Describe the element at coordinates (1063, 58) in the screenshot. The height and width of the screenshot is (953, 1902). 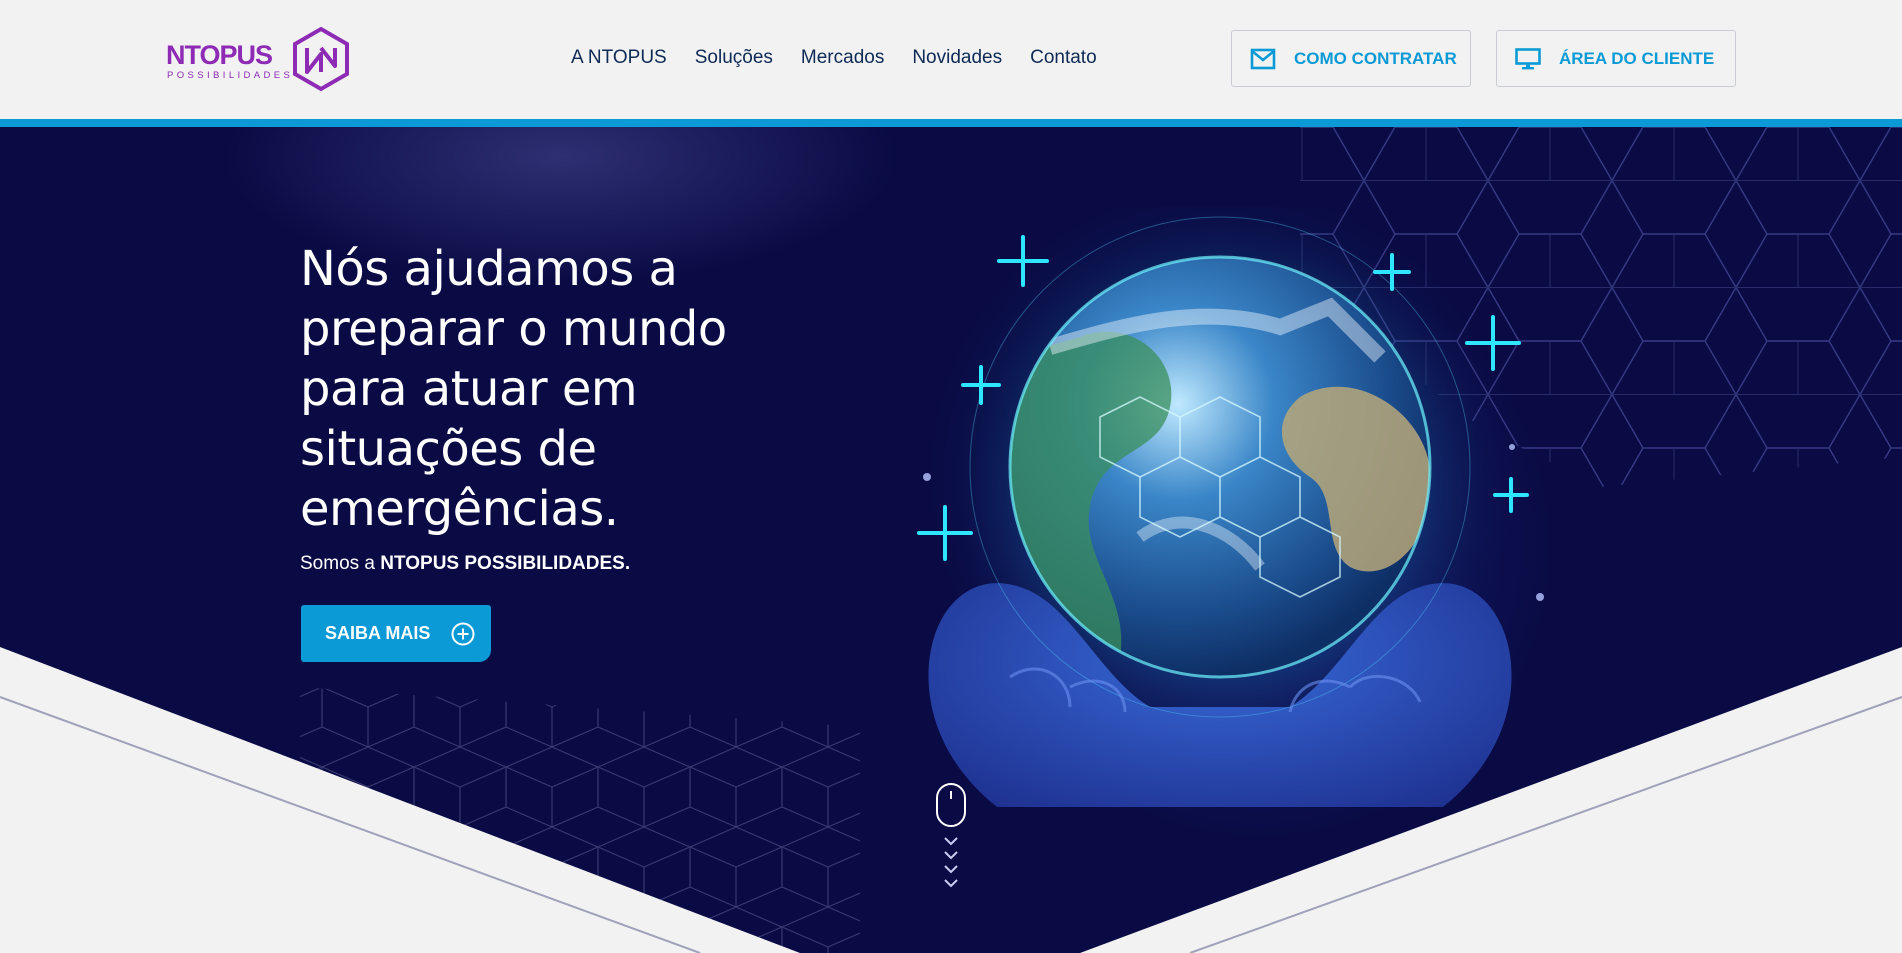
I see `nav-item-contato: Contato` at that location.